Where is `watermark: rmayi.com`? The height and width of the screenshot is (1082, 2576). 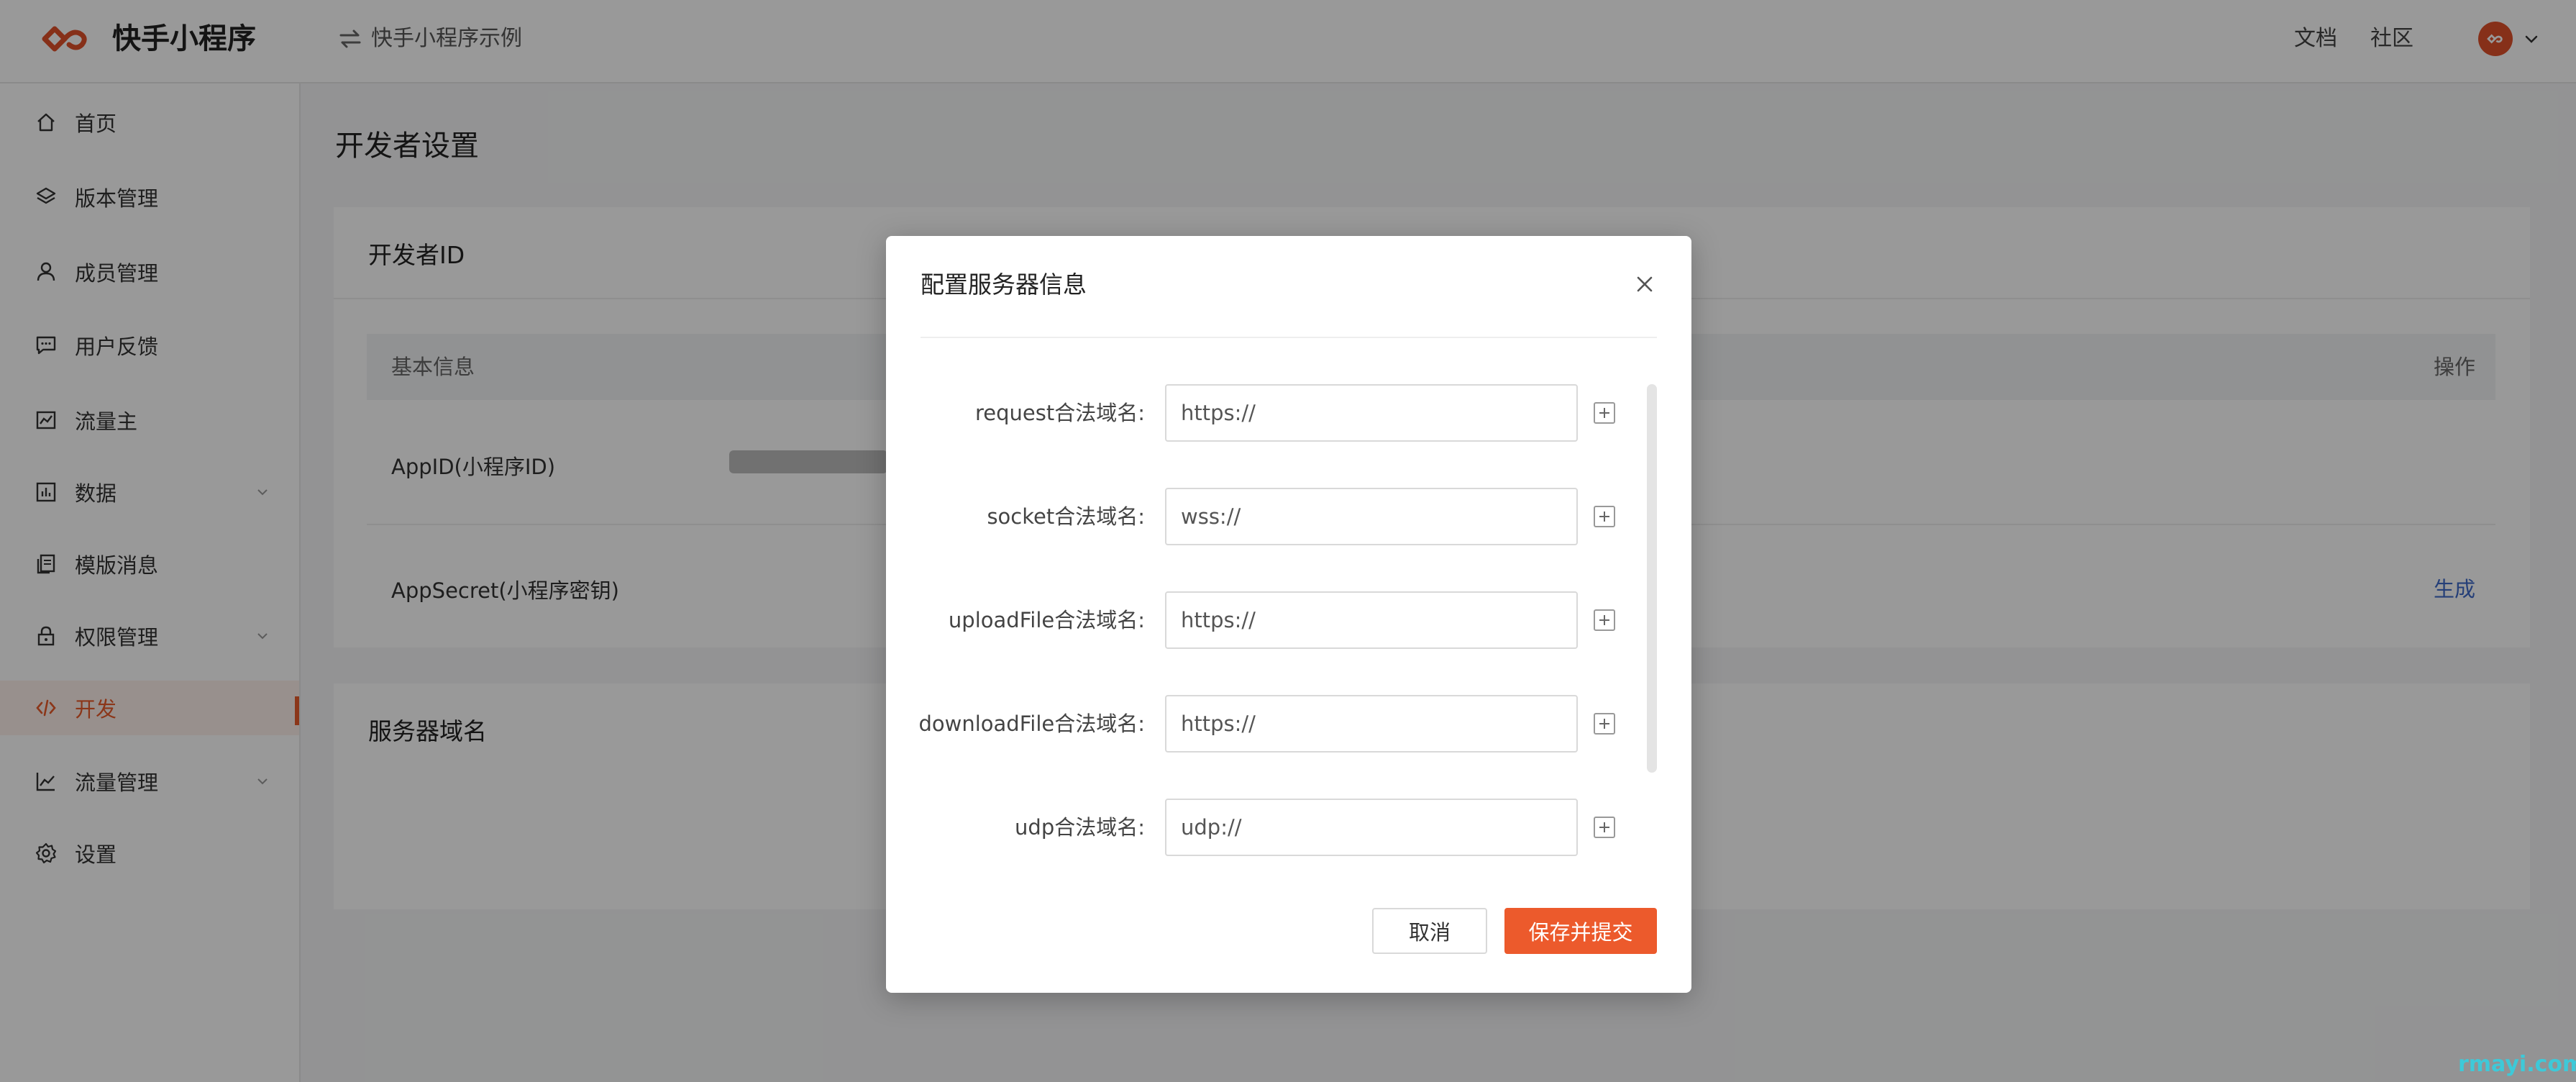
watermark: rmayi.com is located at coordinates (2517, 1064).